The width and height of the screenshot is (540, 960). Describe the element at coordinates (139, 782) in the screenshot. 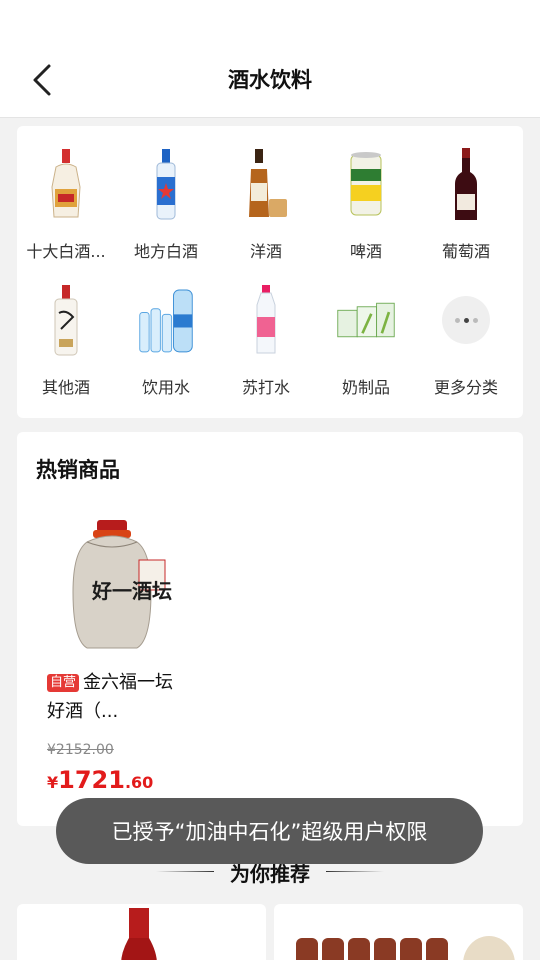

I see `price-decimal: .60` at that location.